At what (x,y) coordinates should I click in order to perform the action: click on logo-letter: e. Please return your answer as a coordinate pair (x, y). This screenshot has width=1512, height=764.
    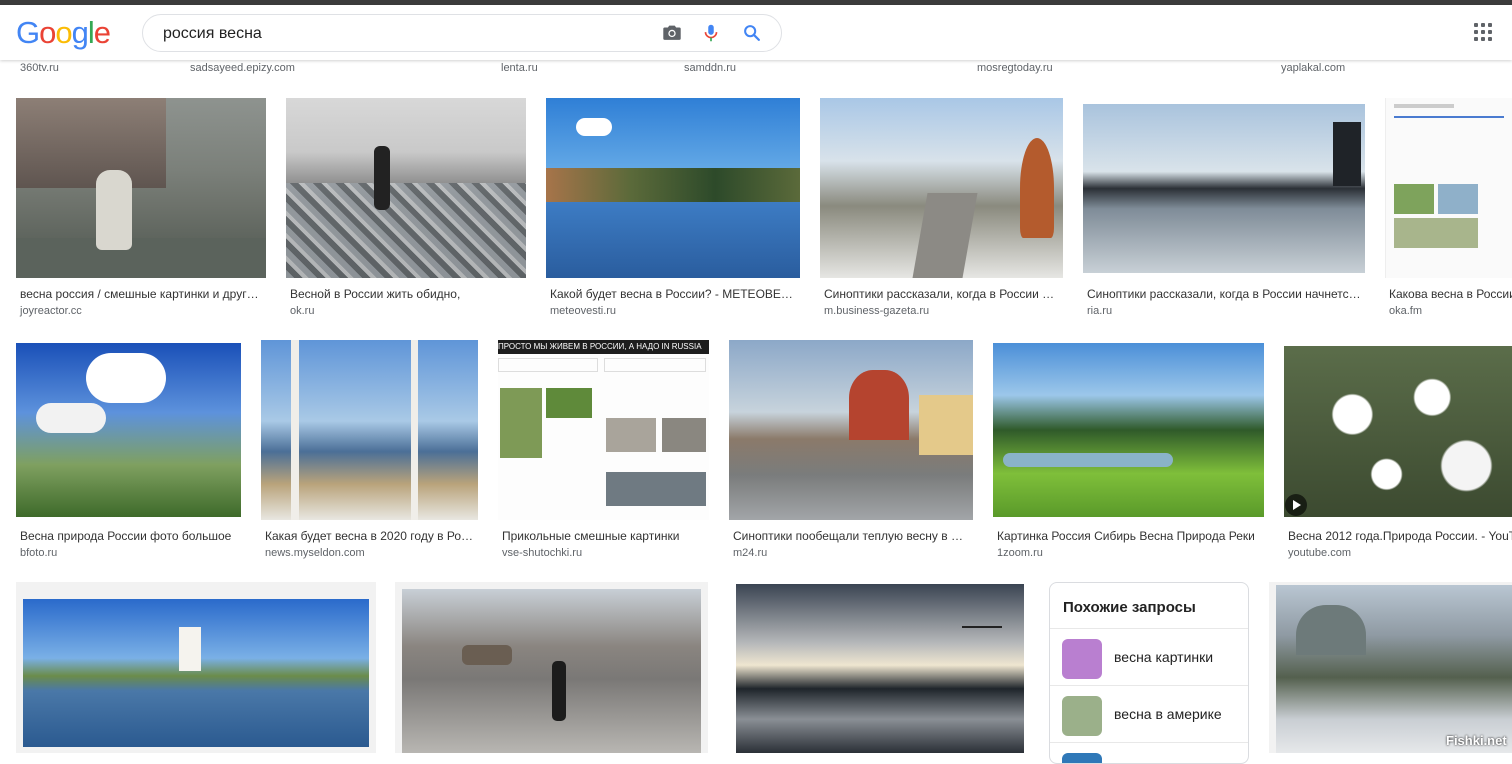
    Looking at the image, I should click on (102, 32).